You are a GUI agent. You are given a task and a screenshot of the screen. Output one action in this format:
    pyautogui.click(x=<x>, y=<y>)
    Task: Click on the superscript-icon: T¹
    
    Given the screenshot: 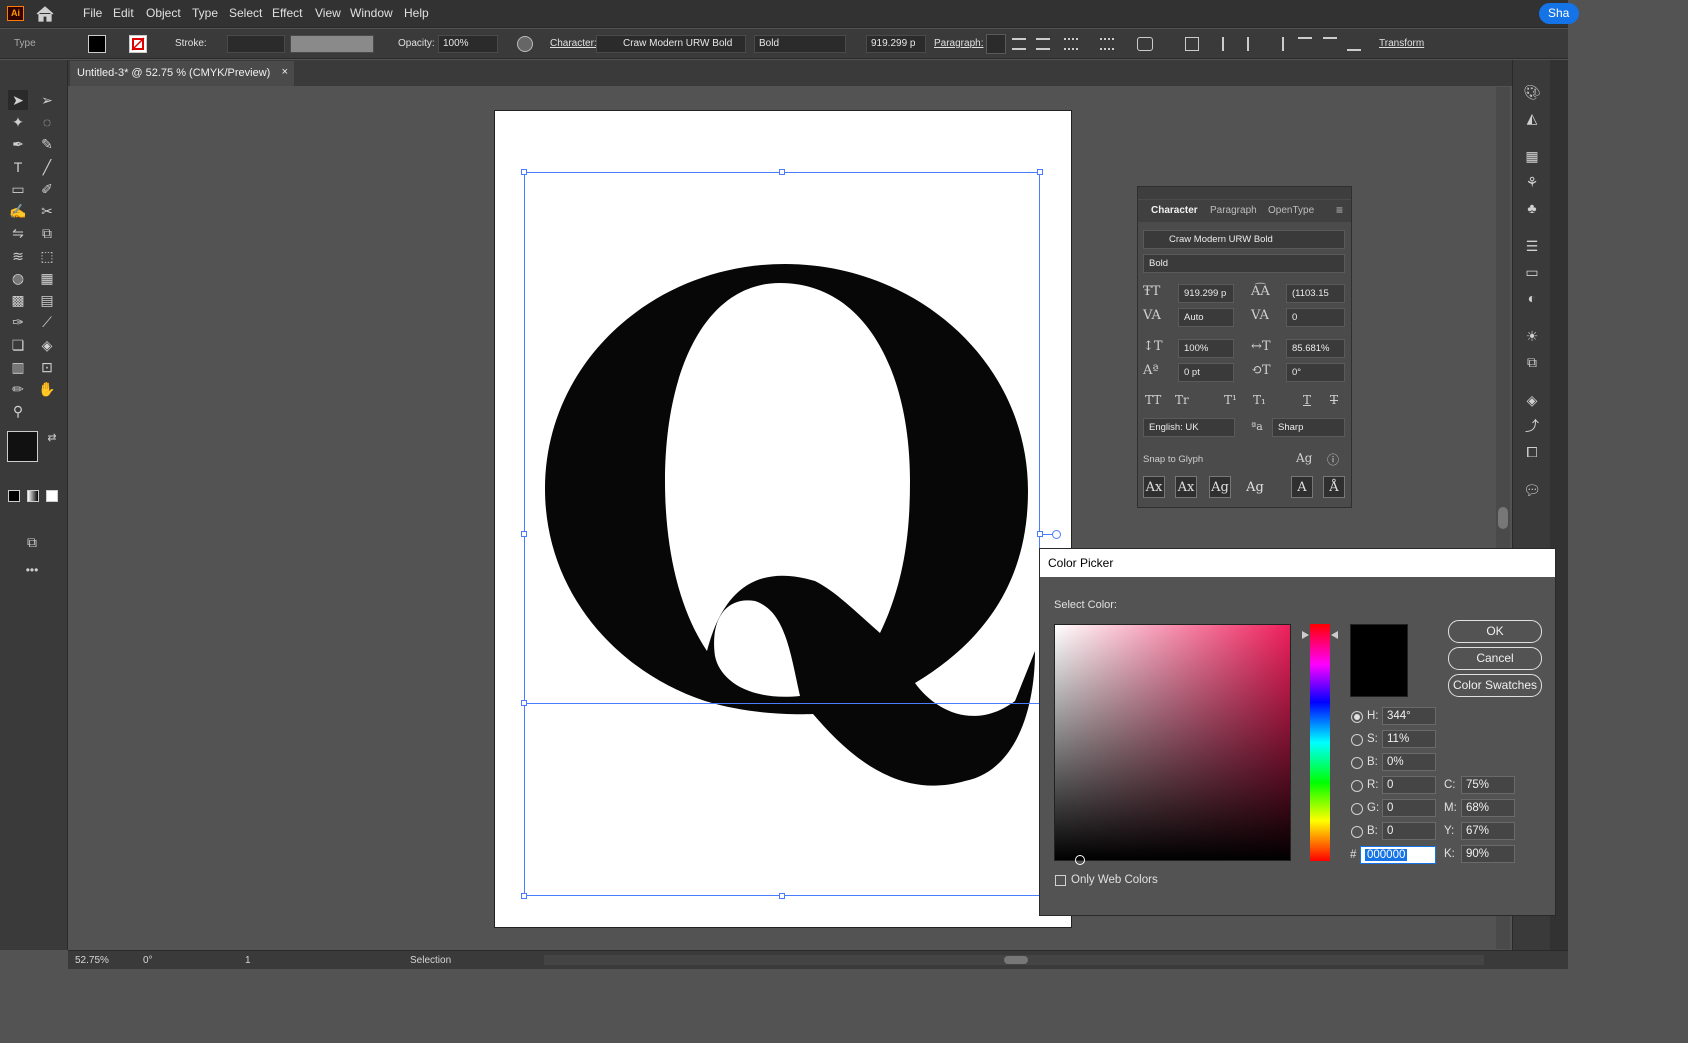 What is the action you would take?
    pyautogui.click(x=1230, y=400)
    